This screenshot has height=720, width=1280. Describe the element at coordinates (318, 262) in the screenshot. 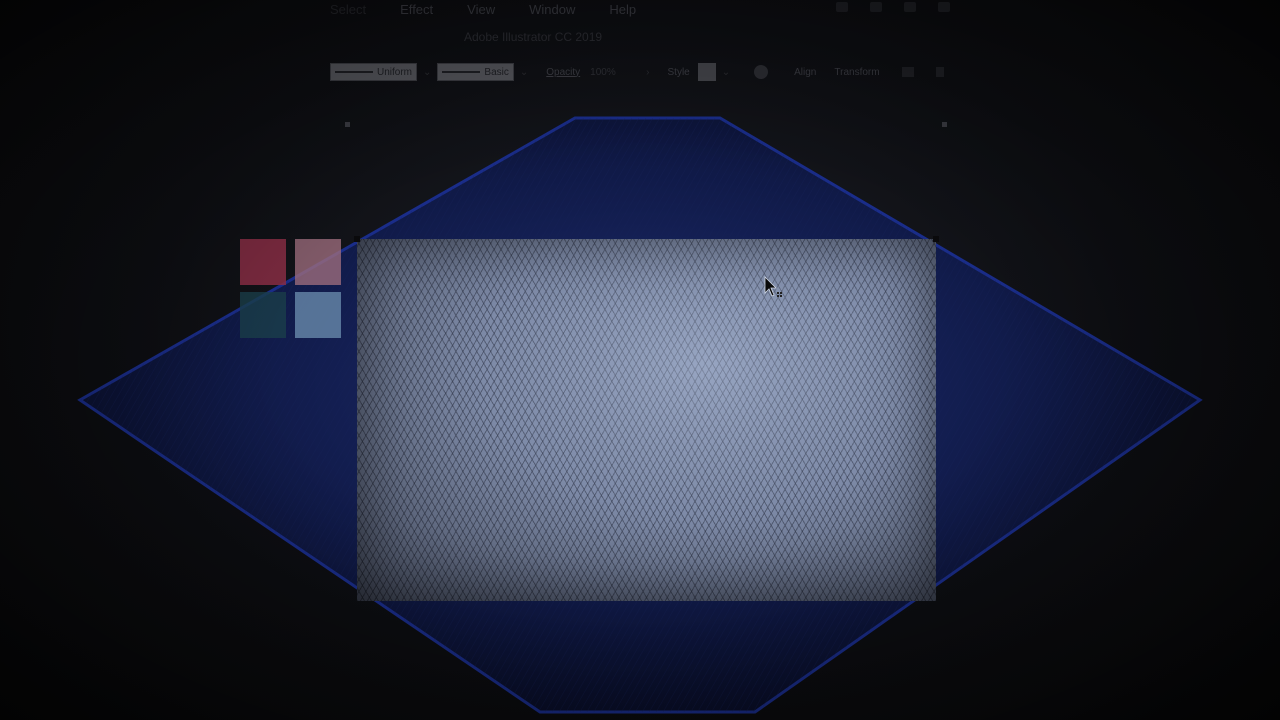

I see `swatch-pink` at that location.